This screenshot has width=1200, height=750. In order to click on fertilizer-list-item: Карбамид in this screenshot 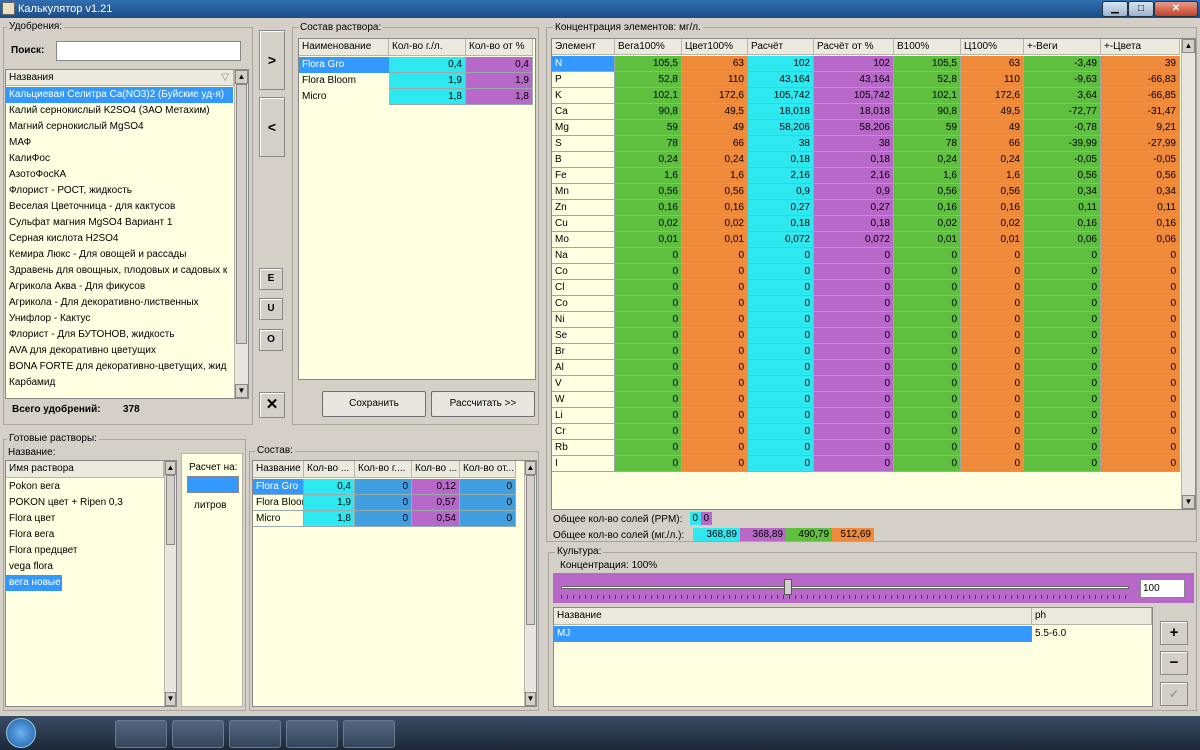, I will do `click(119, 383)`.